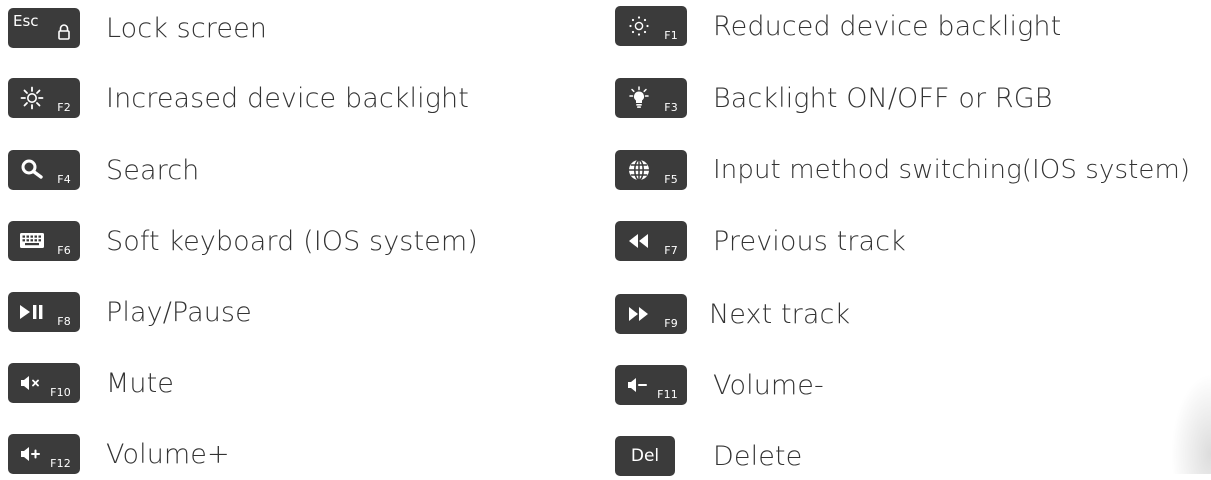 The width and height of the screenshot is (1211, 480). I want to click on play-pause-icon, so click(32, 312).